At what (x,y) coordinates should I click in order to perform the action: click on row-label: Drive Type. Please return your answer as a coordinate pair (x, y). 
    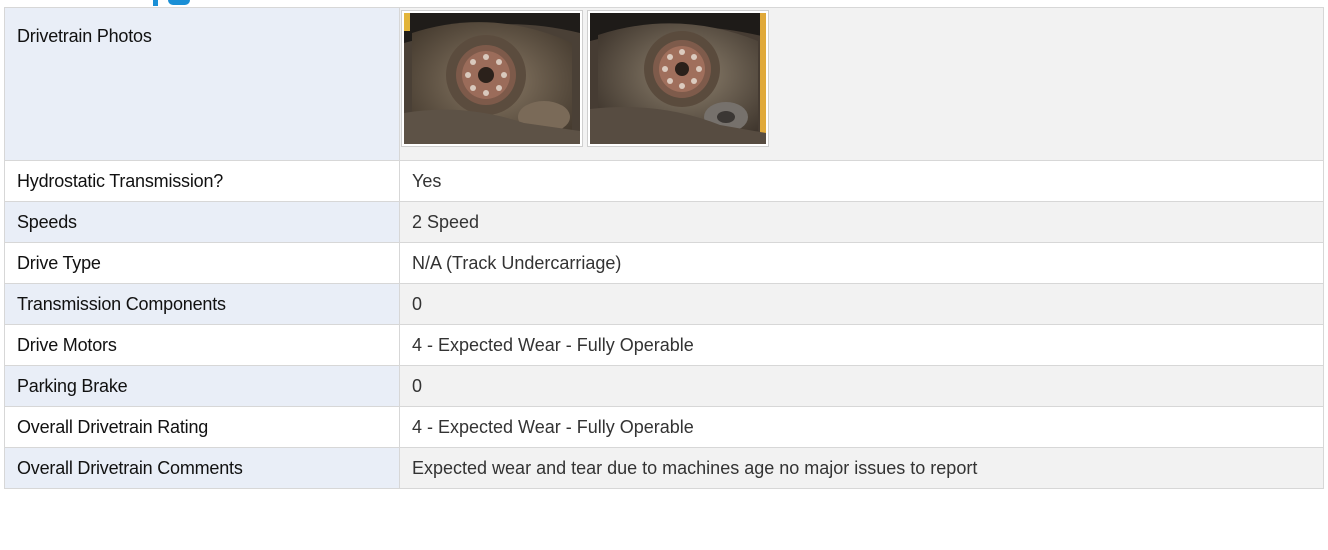
    Looking at the image, I should click on (202, 263).